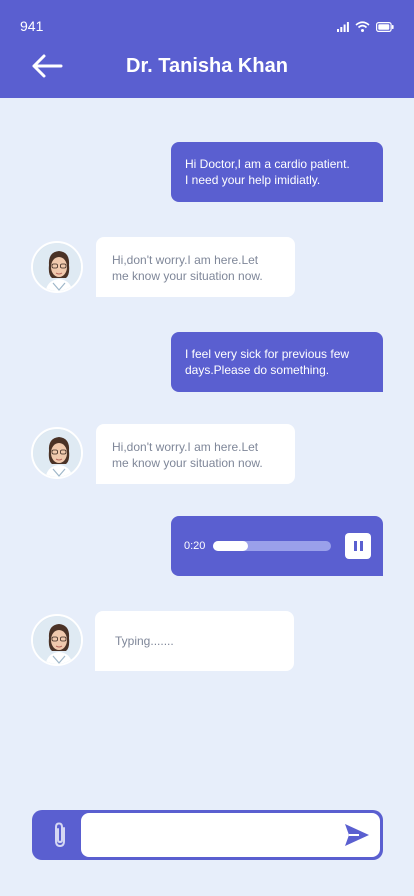 The image size is (414, 896). I want to click on battery-icon, so click(385, 26).